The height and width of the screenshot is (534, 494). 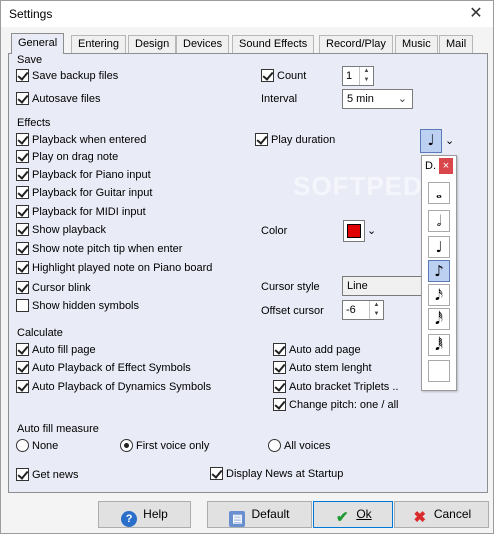 What do you see at coordinates (98, 44) in the screenshot?
I see `tab-entering: Entering` at bounding box center [98, 44].